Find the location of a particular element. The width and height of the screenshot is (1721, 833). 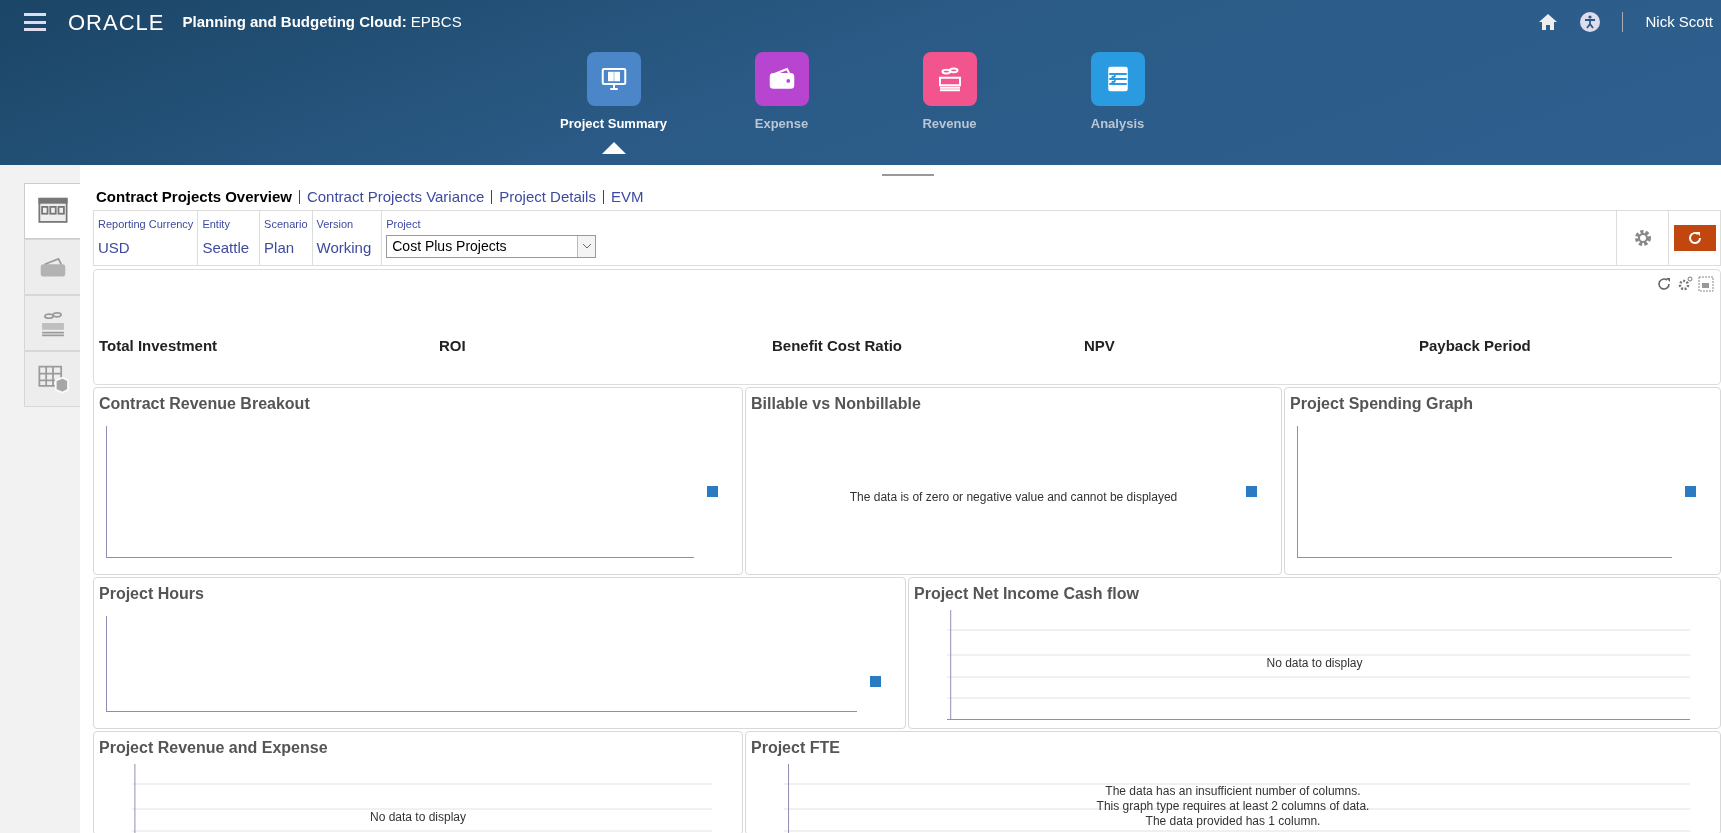

app-title: Planning and Budgeting Cloud: EPBCS is located at coordinates (322, 21).